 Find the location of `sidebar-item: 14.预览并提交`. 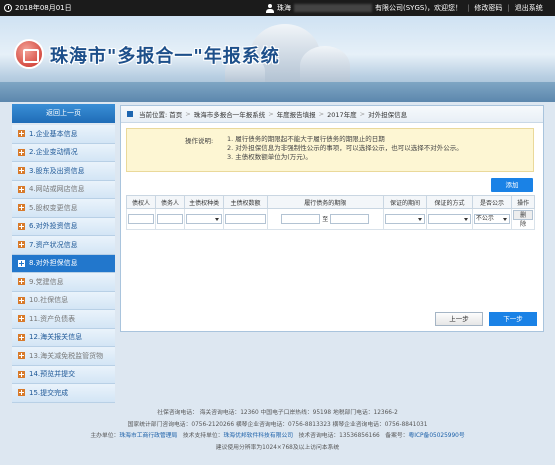

sidebar-item: 14.预览并提交 is located at coordinates (63, 374).